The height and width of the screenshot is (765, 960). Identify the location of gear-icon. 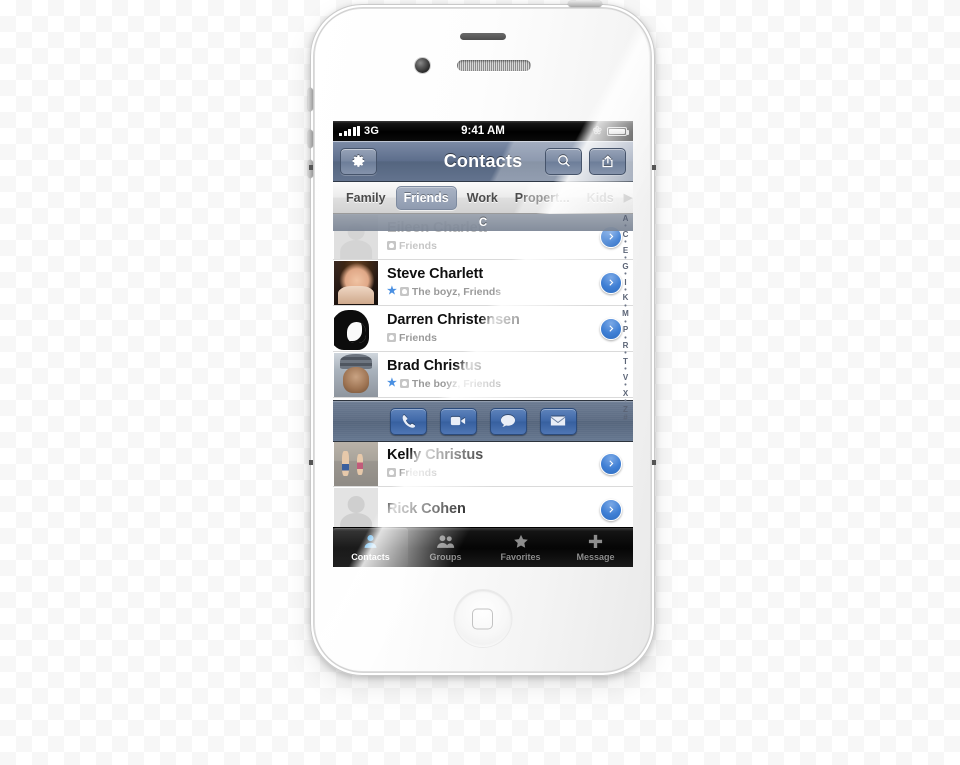
(358, 161).